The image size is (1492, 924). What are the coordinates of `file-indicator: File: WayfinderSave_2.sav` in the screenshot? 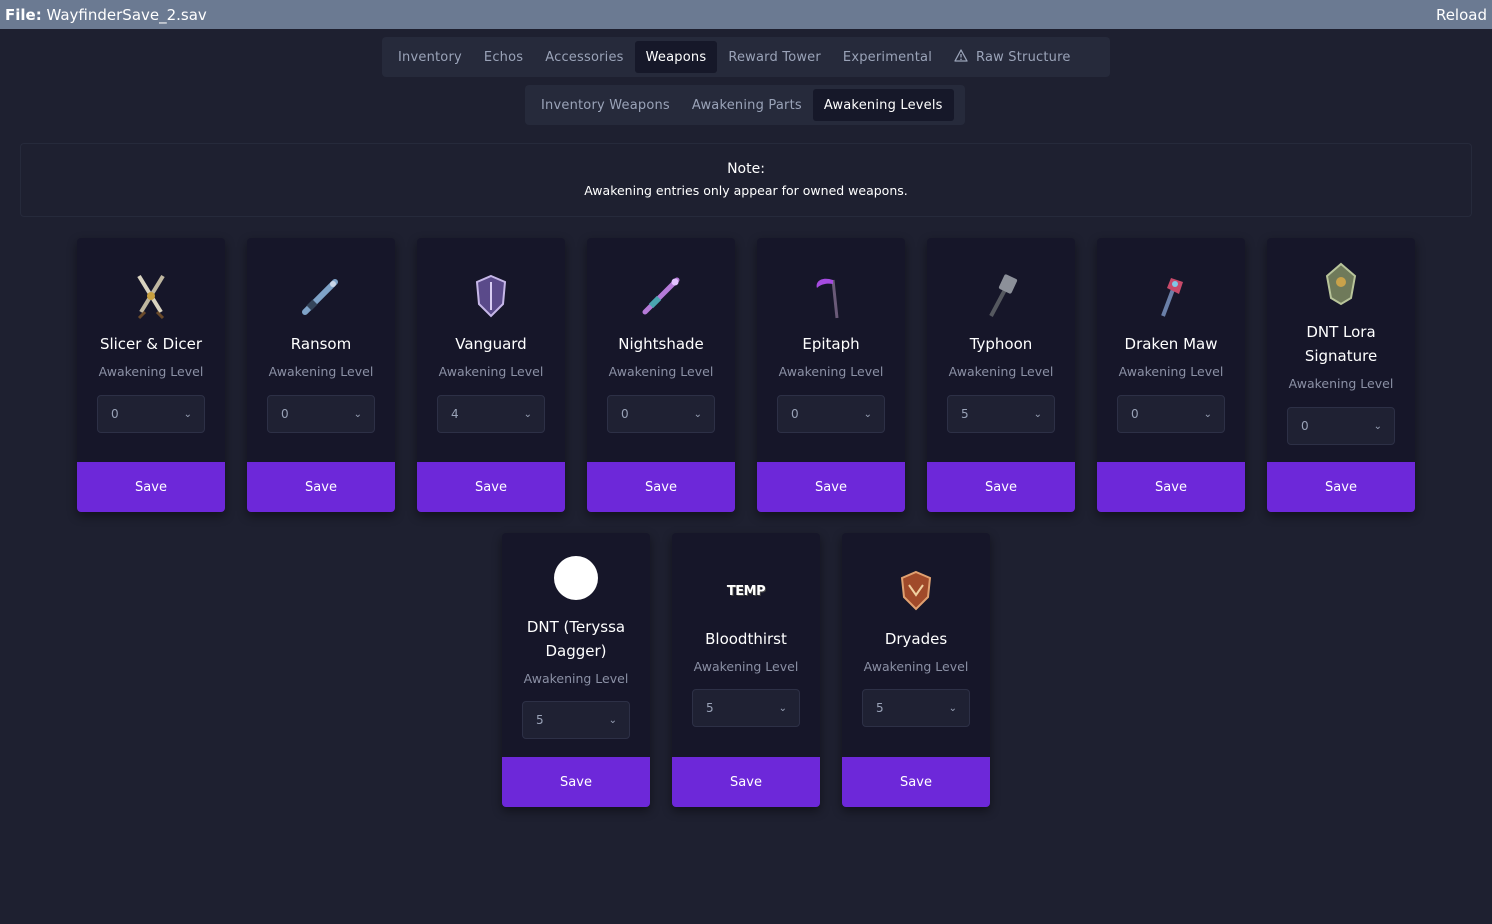 It's located at (106, 15).